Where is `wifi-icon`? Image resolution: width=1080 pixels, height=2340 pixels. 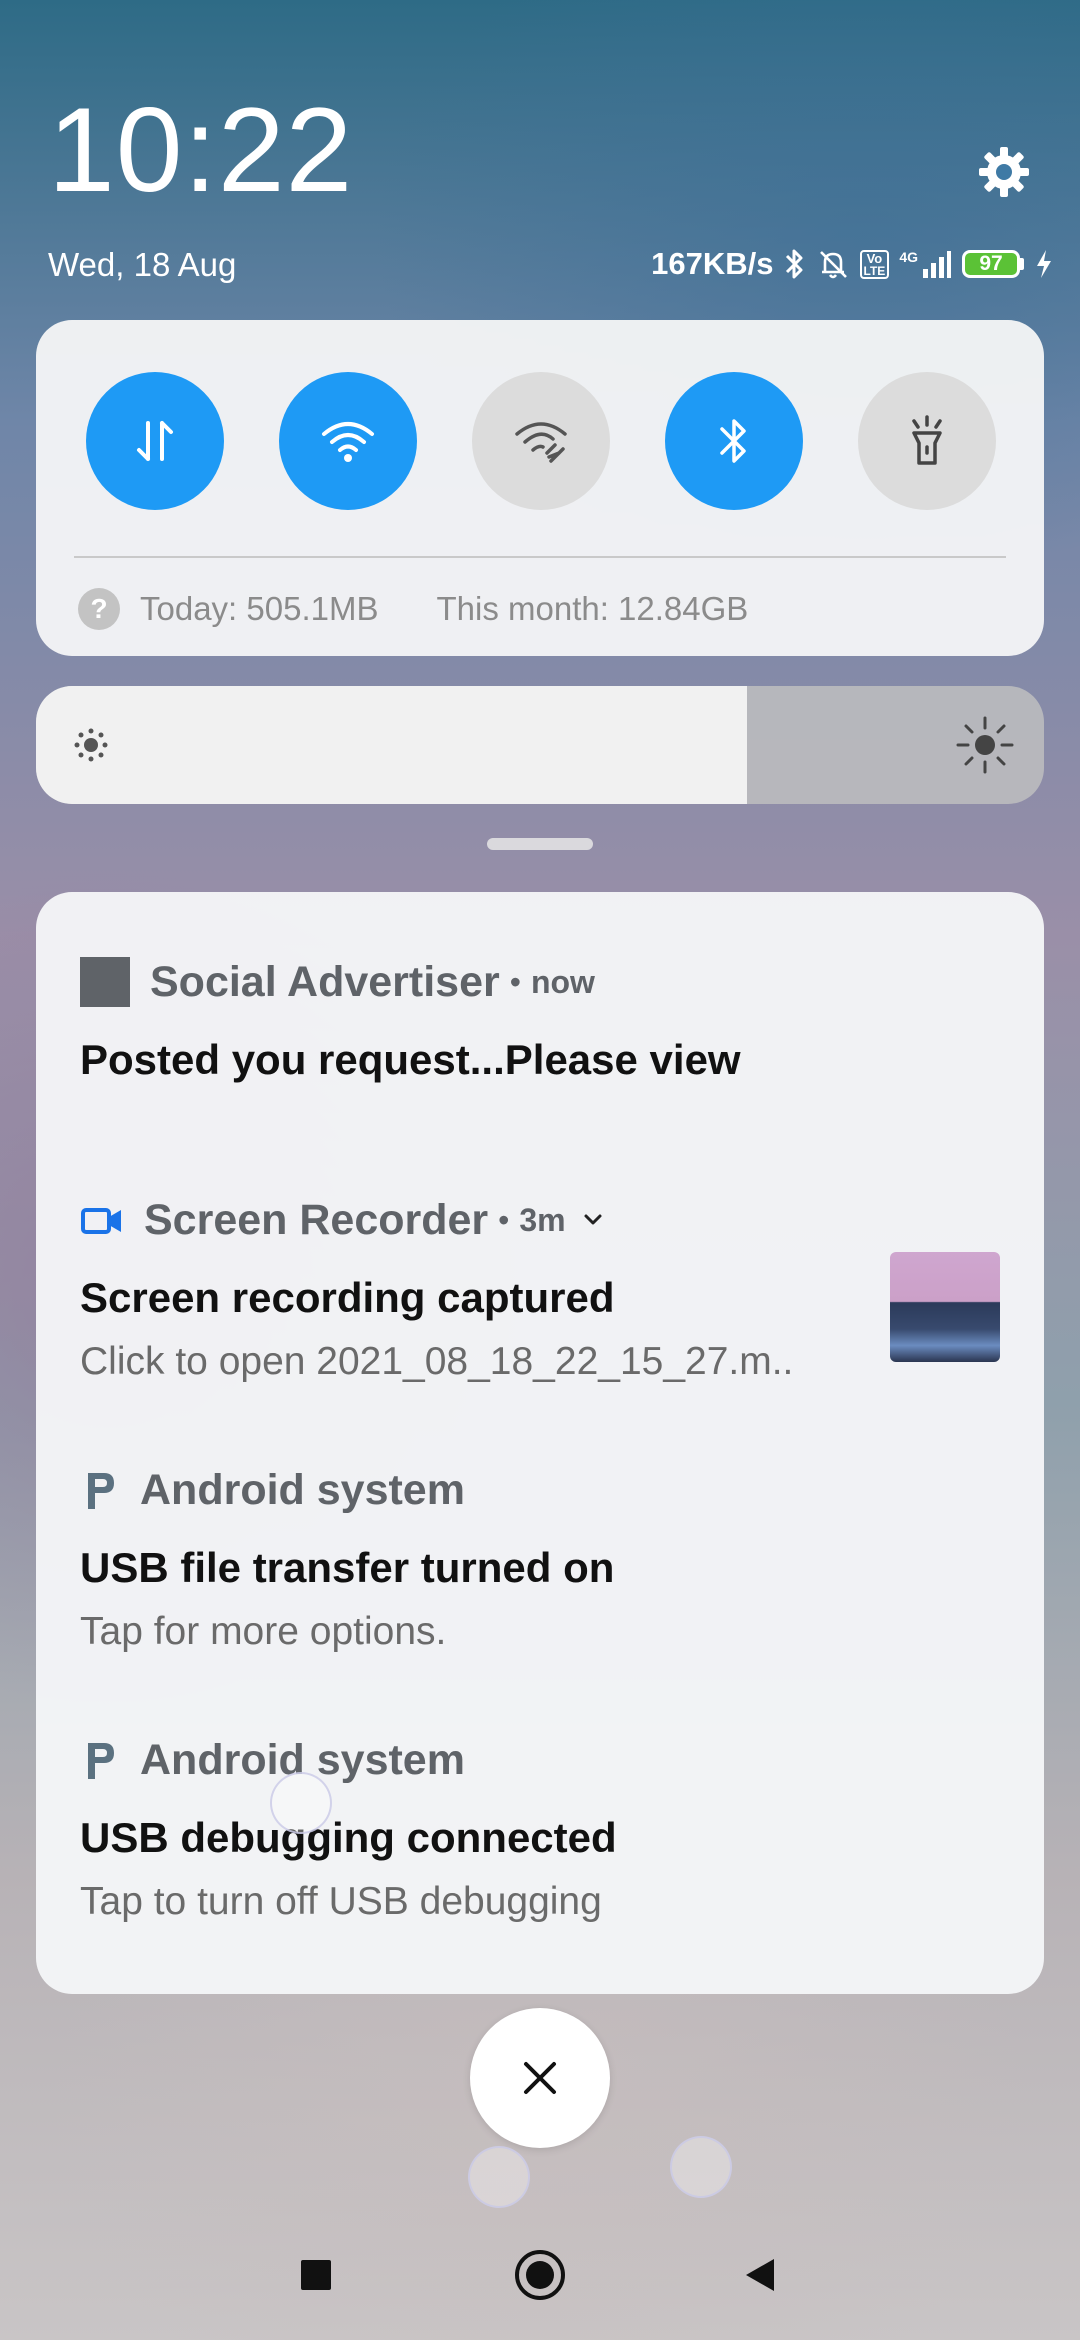
wifi-icon is located at coordinates (348, 442).